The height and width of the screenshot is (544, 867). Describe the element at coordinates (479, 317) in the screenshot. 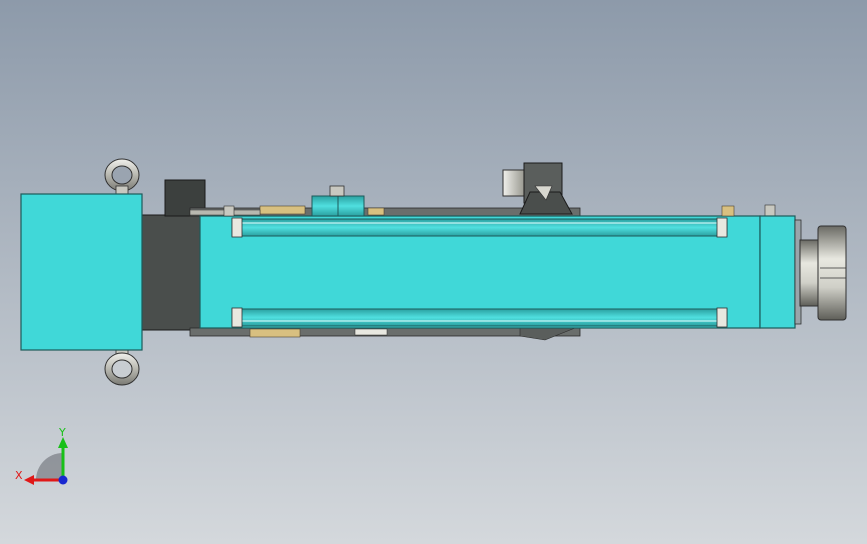

I see `tie-rod-bottom` at that location.